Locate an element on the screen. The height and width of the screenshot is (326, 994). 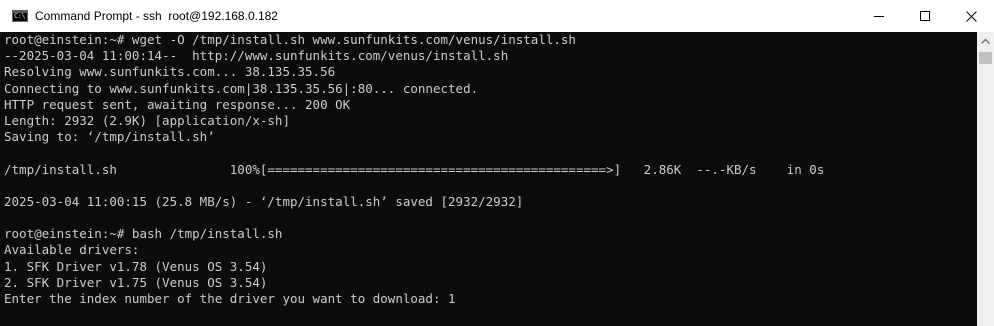
minimize-button is located at coordinates (879, 16).